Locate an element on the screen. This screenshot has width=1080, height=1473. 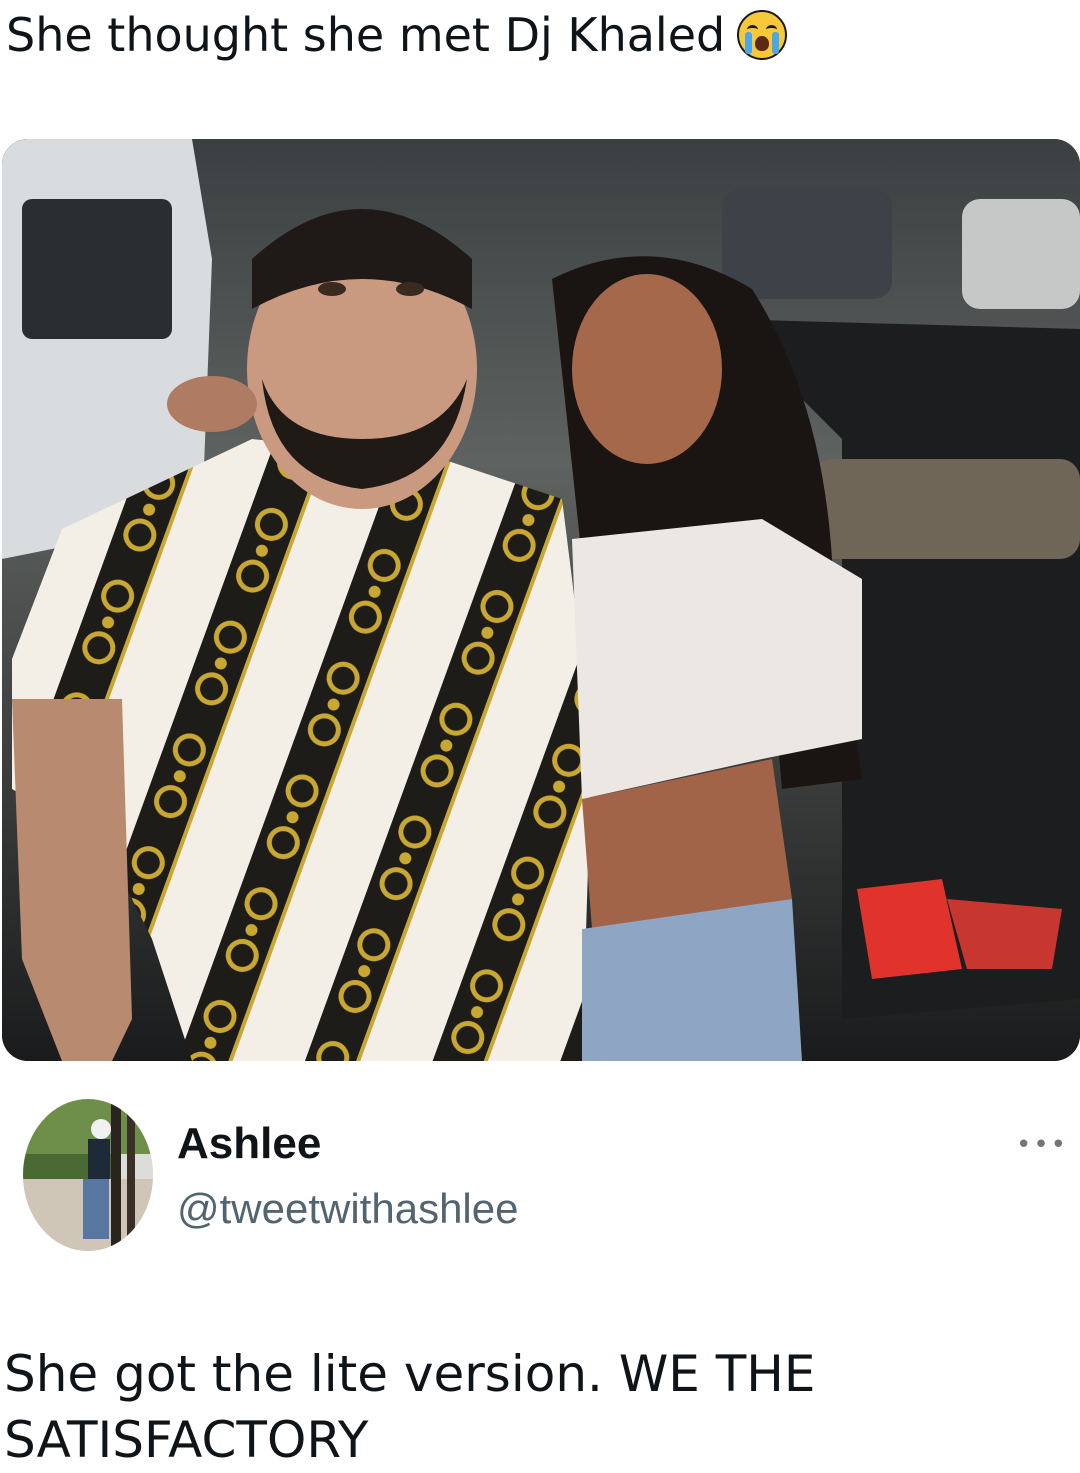
user-handle: @tweetwithashlee is located at coordinates (347, 1209).